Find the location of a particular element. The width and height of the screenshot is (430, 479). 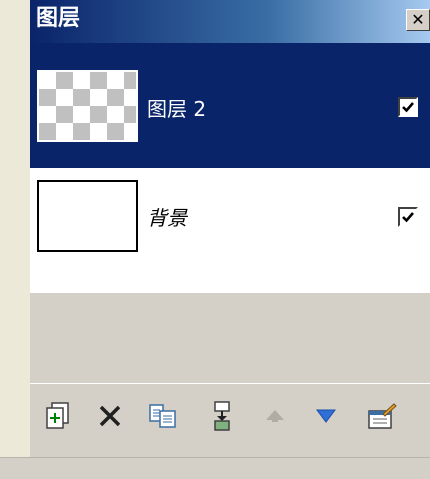

new-layer-icon is located at coordinates (57, 415).